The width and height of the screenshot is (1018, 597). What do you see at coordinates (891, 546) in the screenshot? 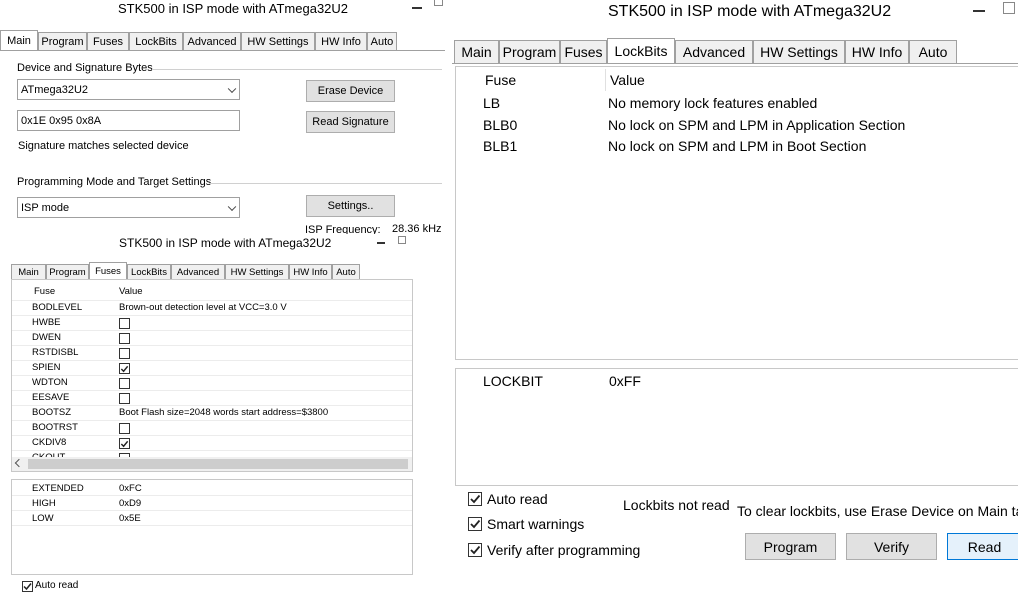
I see `verify-button: Verify` at bounding box center [891, 546].